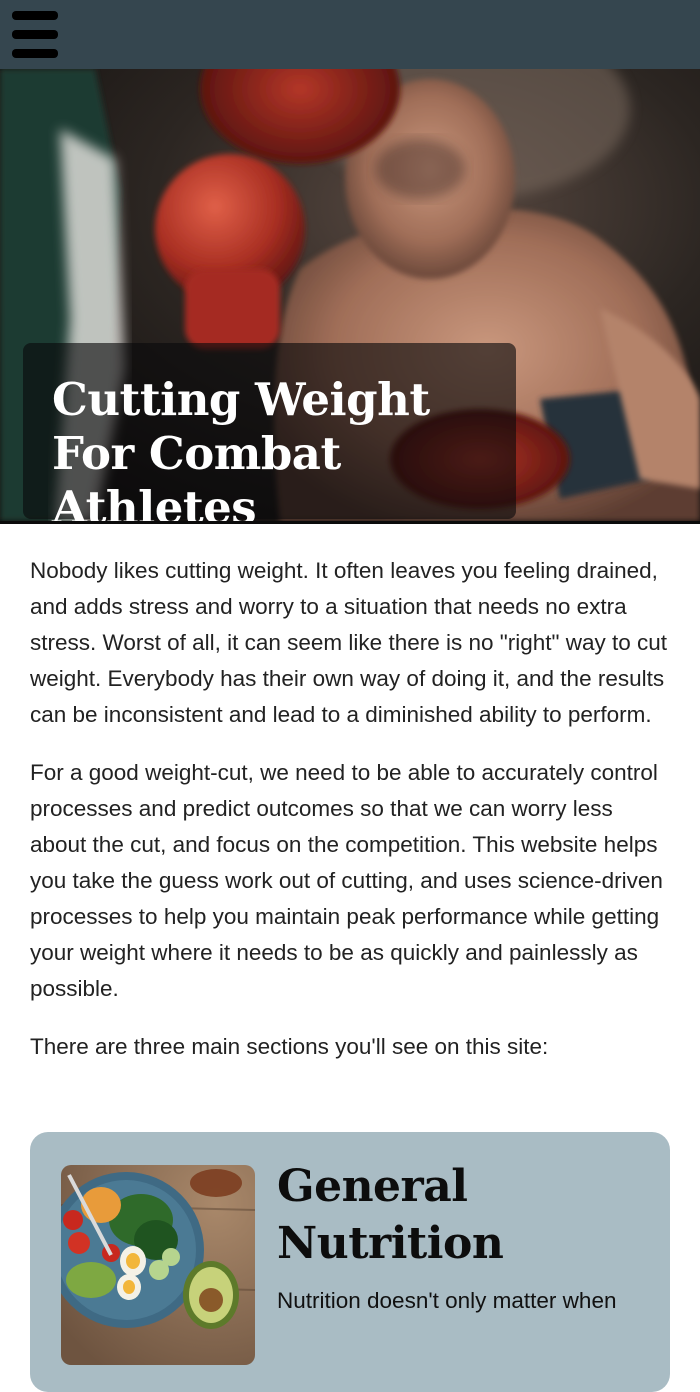 This screenshot has width=700, height=1392. Describe the element at coordinates (350, 34) in the screenshot. I see `top-nav-bar` at that location.